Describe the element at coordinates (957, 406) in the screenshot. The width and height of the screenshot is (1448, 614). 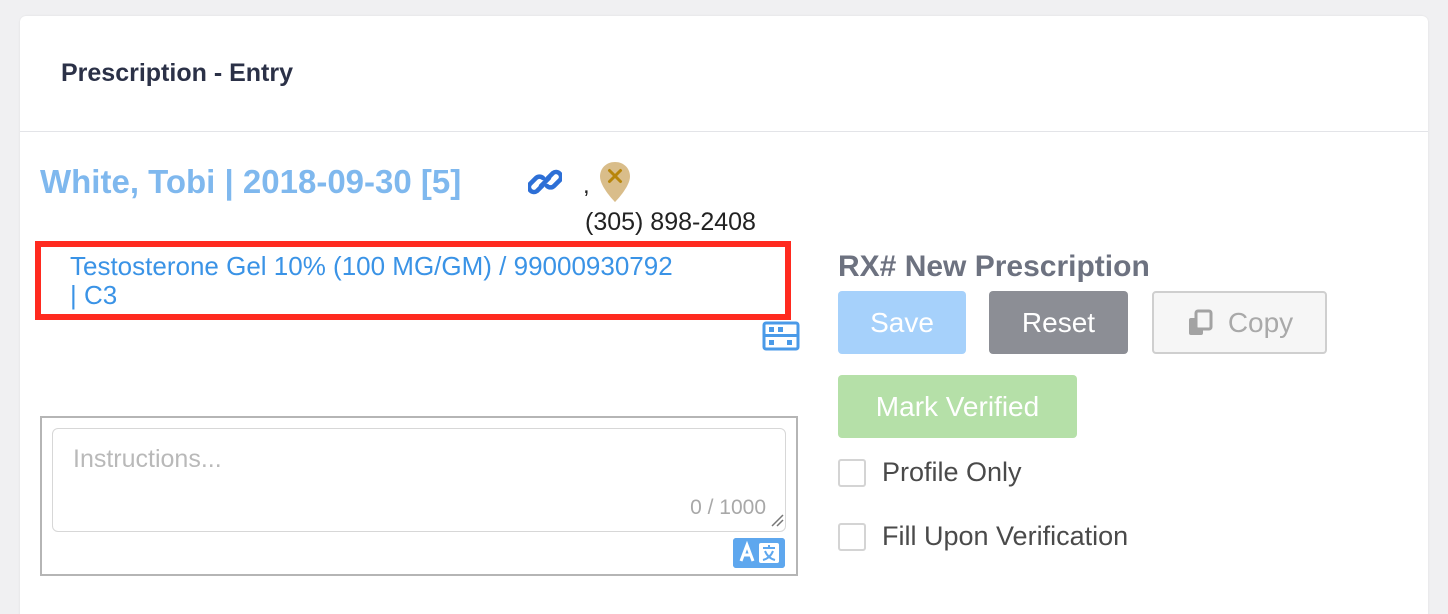
I see `mark-verified-button: Mark Verified` at that location.